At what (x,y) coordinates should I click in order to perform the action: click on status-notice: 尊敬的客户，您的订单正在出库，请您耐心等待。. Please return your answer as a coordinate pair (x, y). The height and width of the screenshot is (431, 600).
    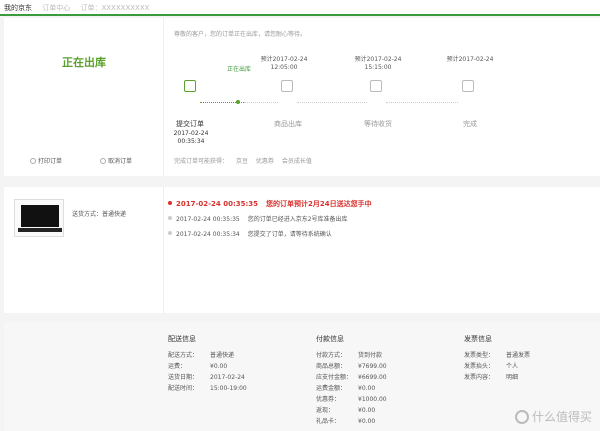
    Looking at the image, I should click on (240, 34).